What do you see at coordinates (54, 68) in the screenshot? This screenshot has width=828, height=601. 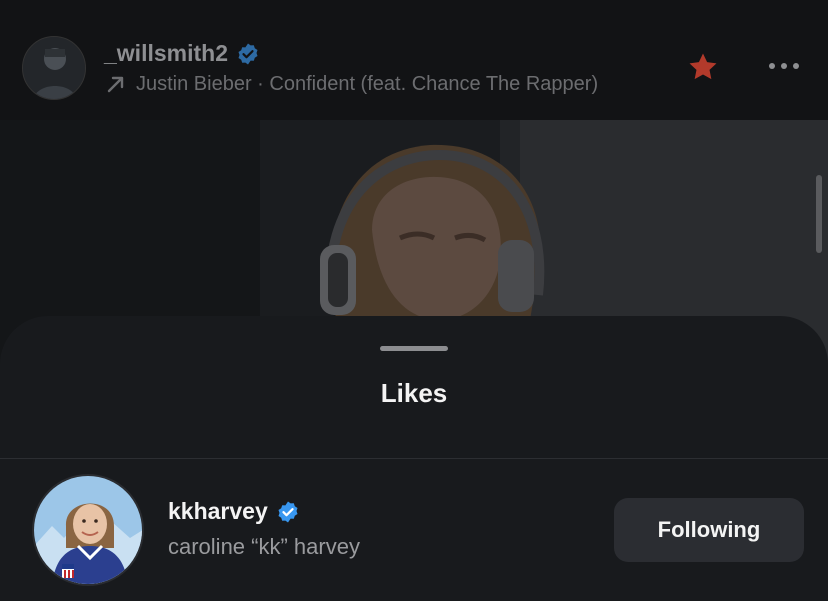 I see `post-author-avatar` at bounding box center [54, 68].